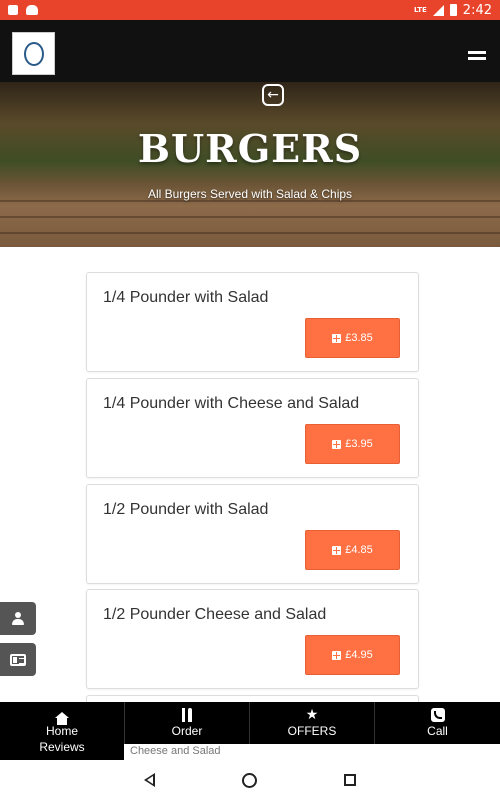 The height and width of the screenshot is (800, 500). Describe the element at coordinates (62, 747) in the screenshot. I see `nav-sublabel: Reviews` at that location.